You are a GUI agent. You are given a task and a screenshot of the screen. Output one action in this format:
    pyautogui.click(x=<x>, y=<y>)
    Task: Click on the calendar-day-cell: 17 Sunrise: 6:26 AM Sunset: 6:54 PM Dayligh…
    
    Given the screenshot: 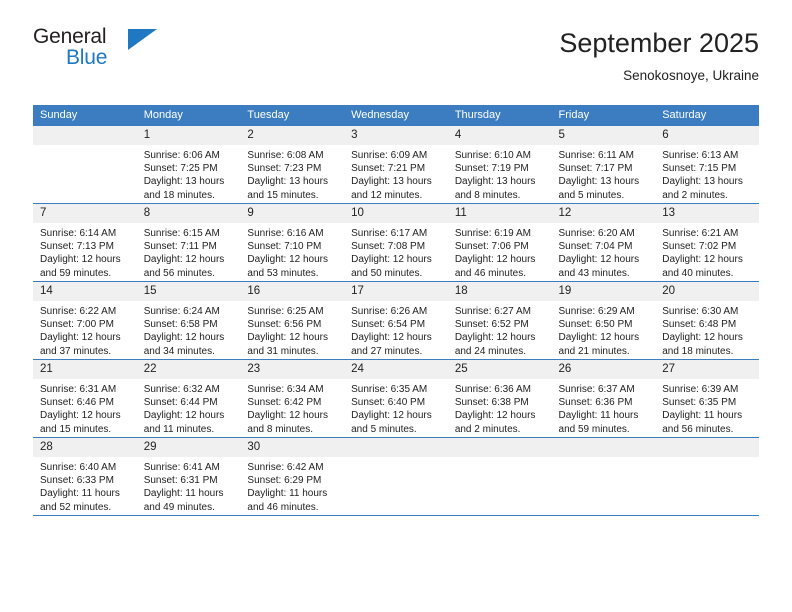 What is the action you would take?
    pyautogui.click(x=396, y=320)
    